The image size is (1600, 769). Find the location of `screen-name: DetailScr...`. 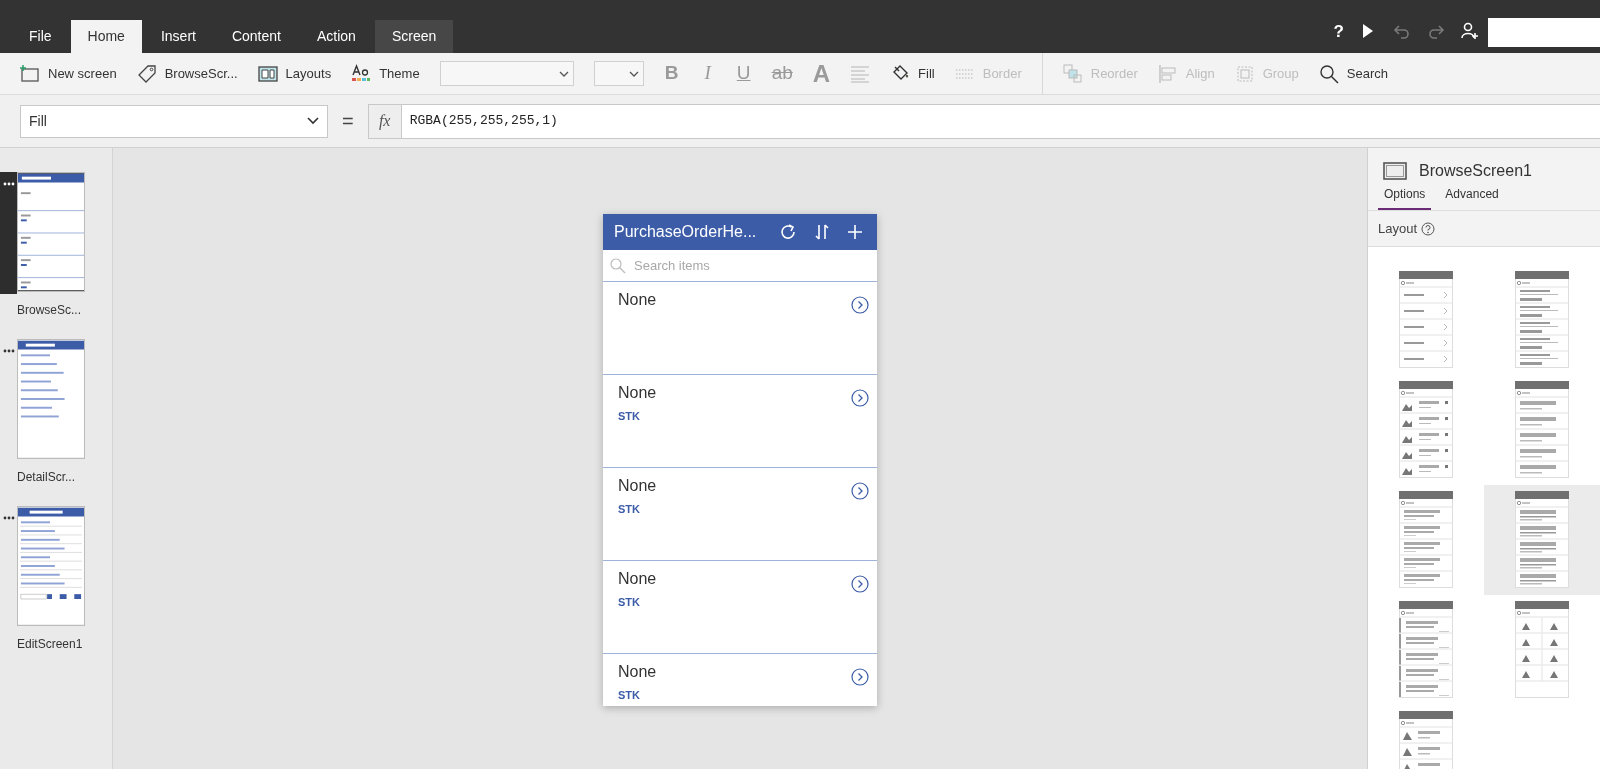

screen-name: DetailScr... is located at coordinates (56, 473).